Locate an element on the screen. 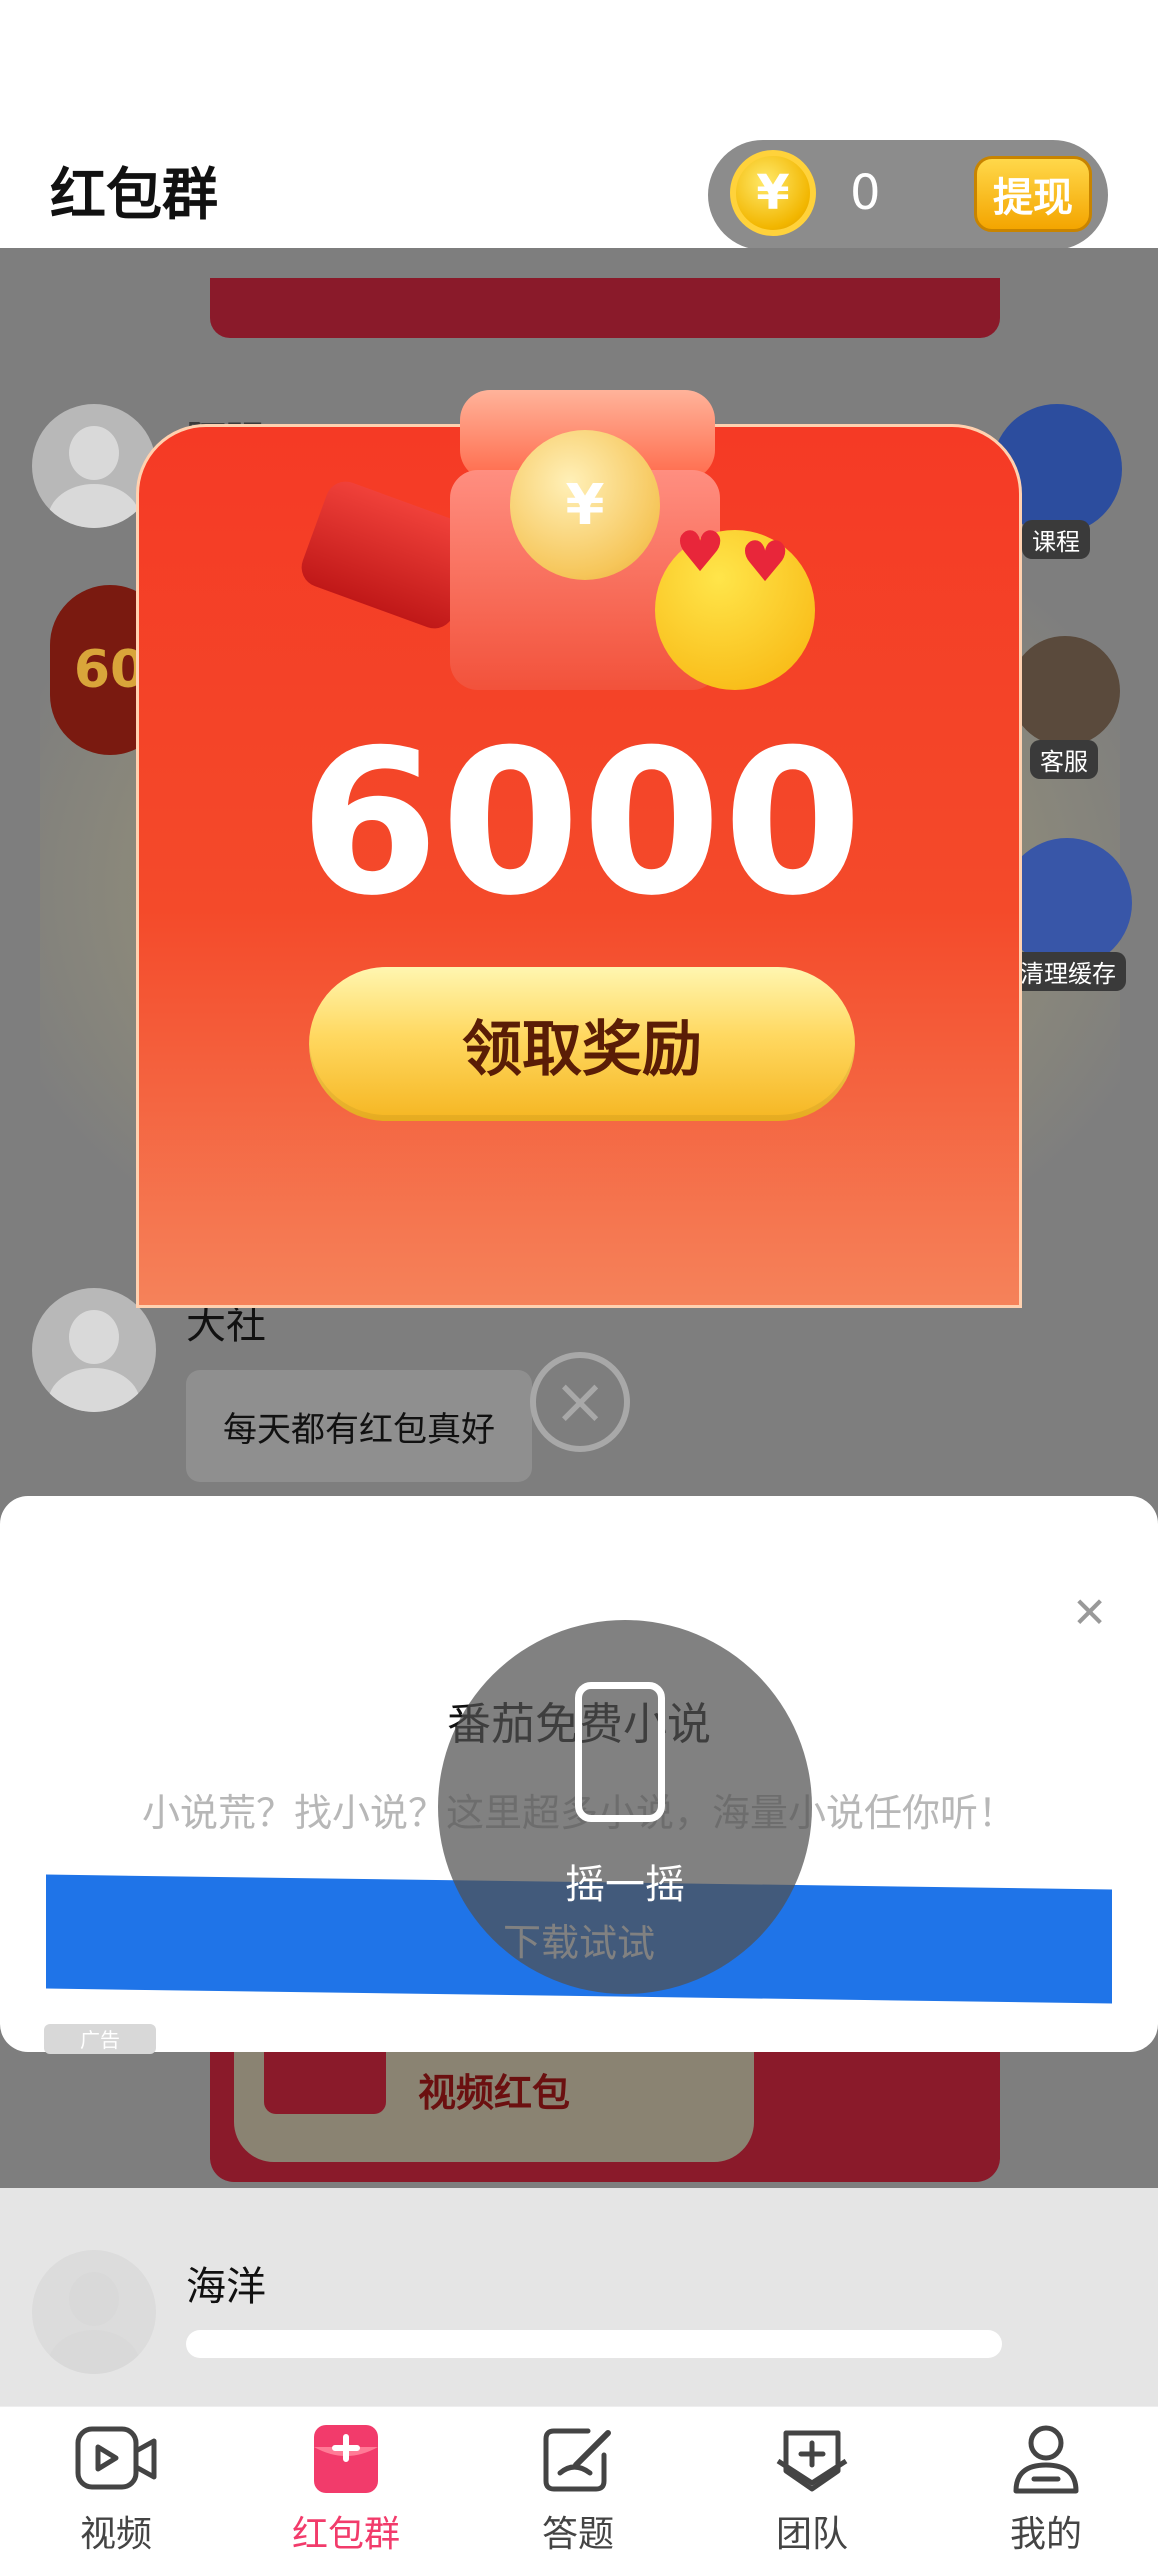  course-label: 课程 is located at coordinates (1056, 539).